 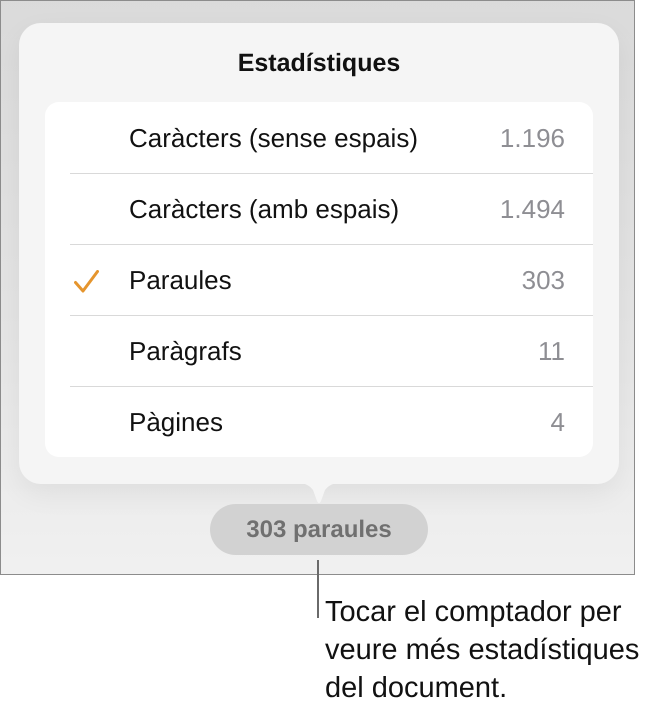 I want to click on statistic-value: 11, so click(x=551, y=351).